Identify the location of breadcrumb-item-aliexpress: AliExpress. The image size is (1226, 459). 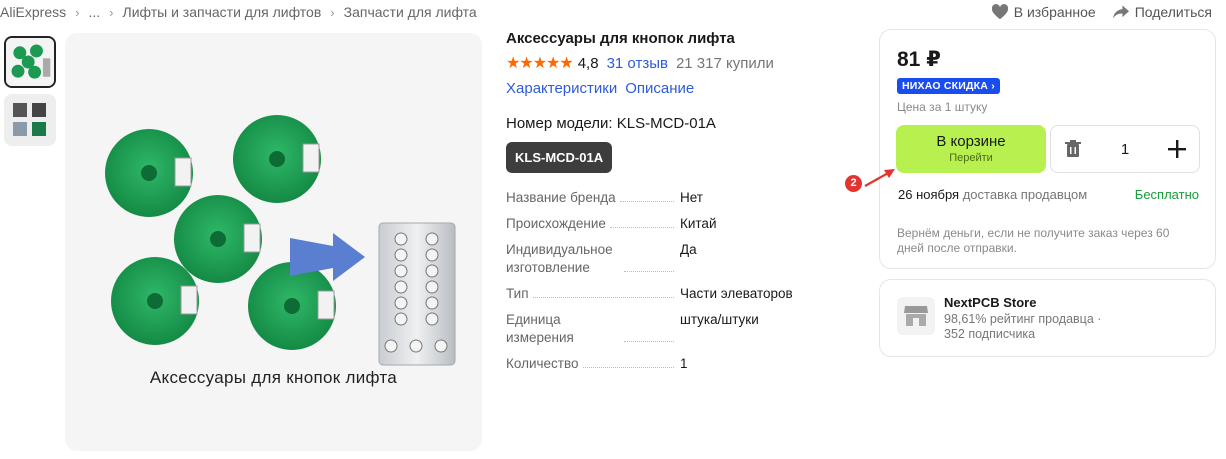
(33, 12).